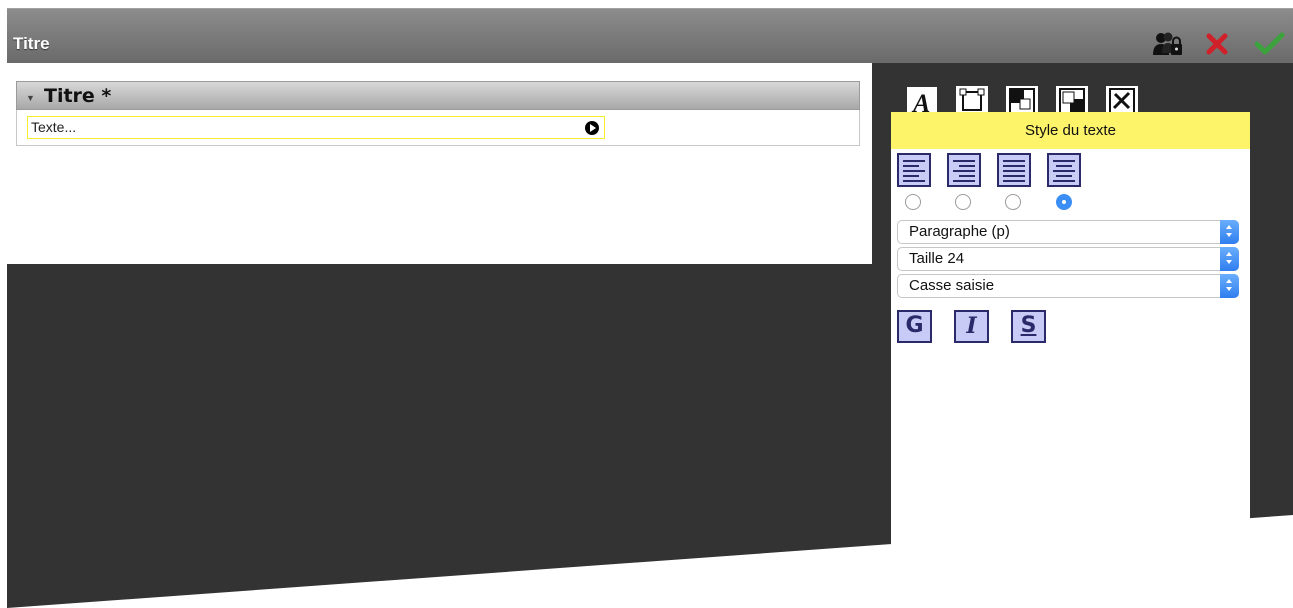 The image size is (1293, 608). Describe the element at coordinates (1218, 44) in the screenshot. I see `close-icon` at that location.